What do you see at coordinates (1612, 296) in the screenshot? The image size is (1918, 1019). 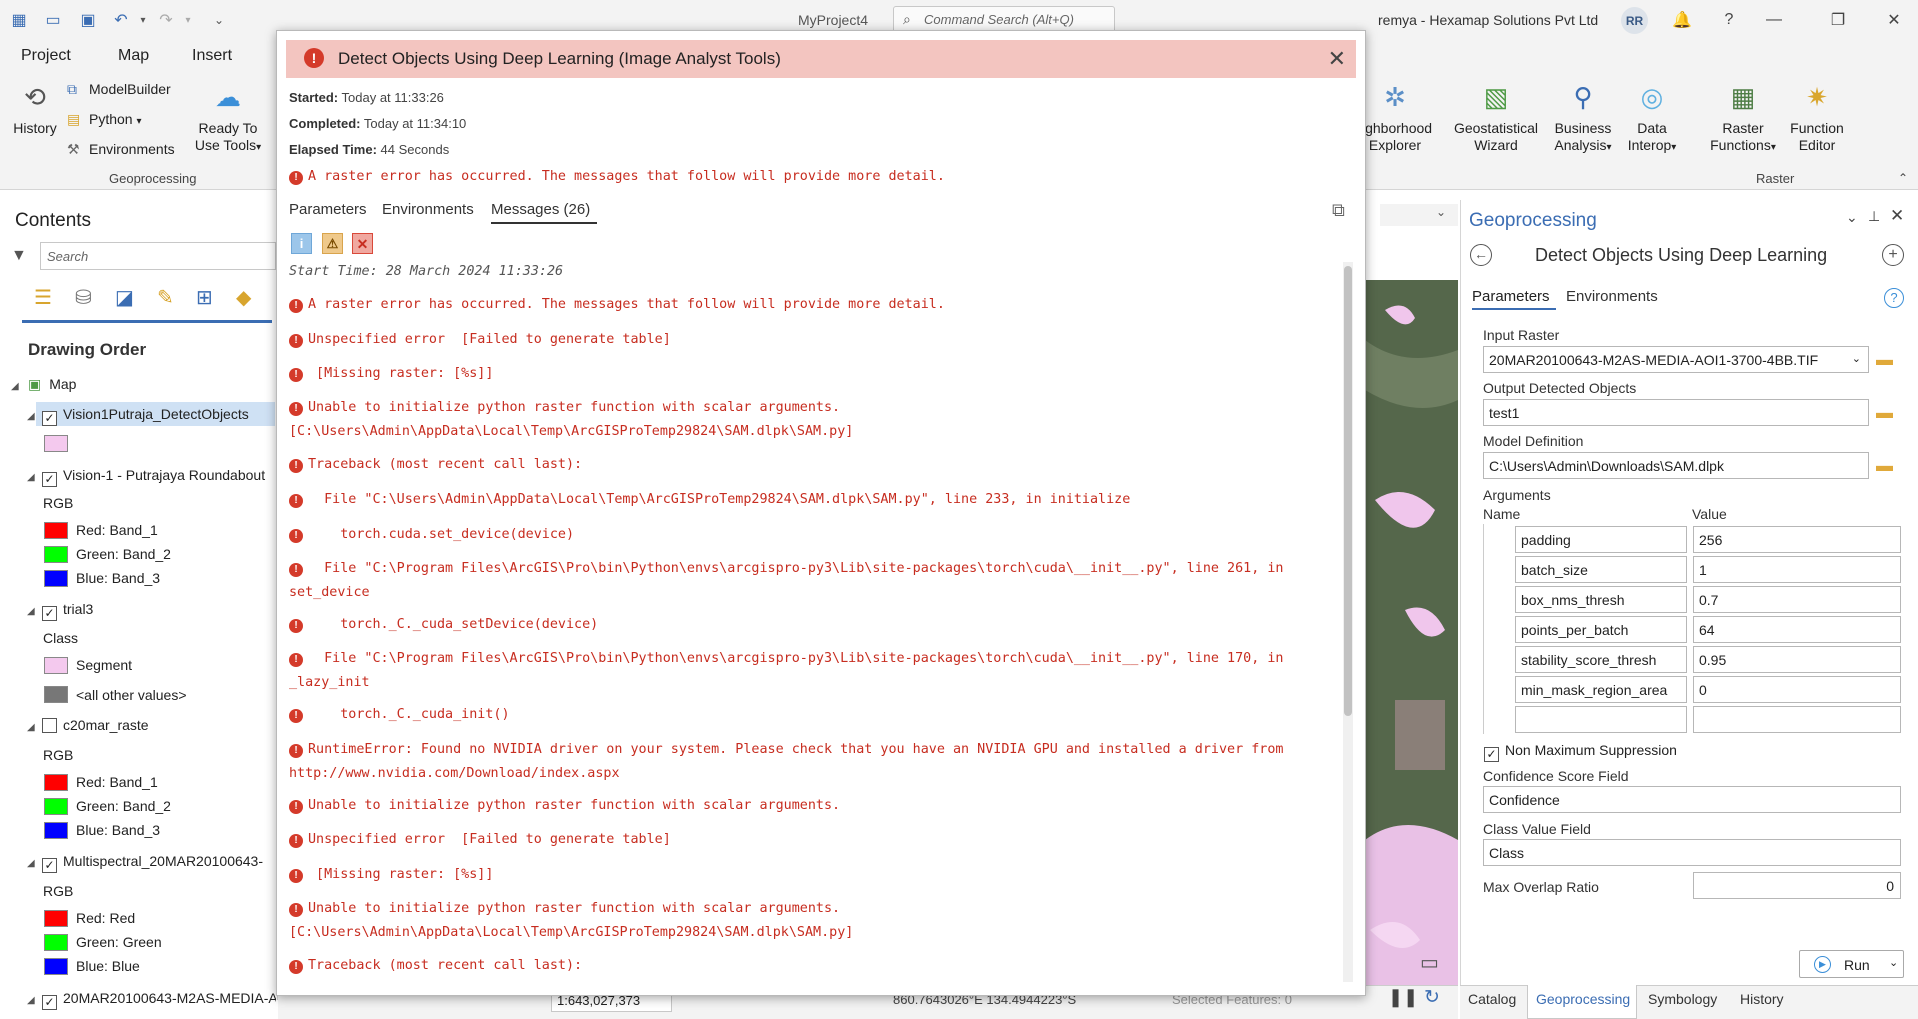 I see `tab-gp-environments: Environments` at bounding box center [1612, 296].